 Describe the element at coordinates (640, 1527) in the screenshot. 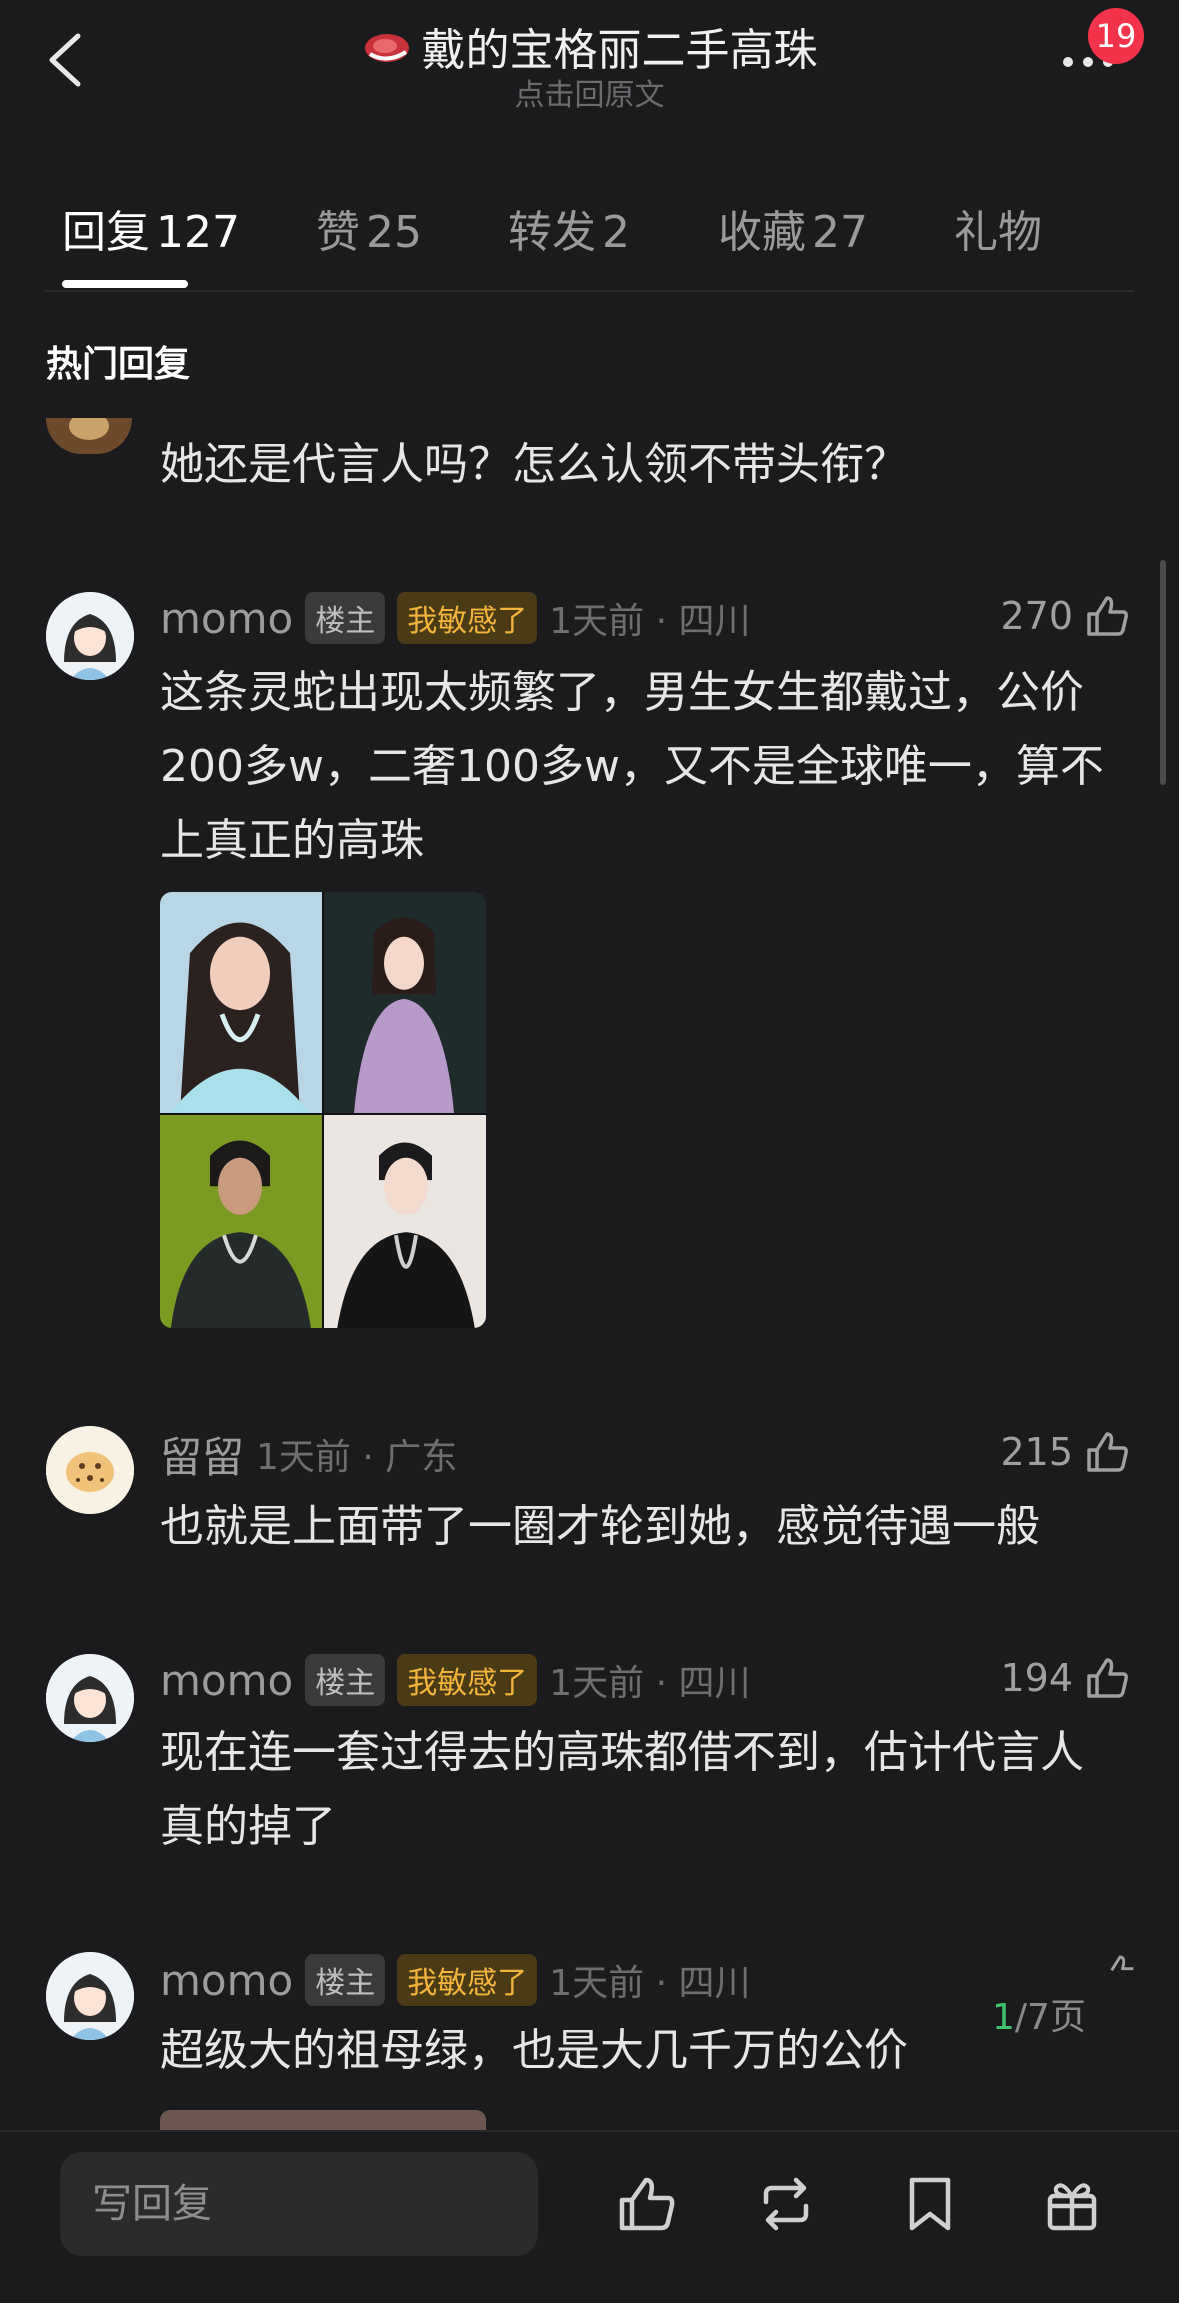

I see `comment-text: 也就是上面带了一圈才轮到她，感觉待遇一般` at that location.